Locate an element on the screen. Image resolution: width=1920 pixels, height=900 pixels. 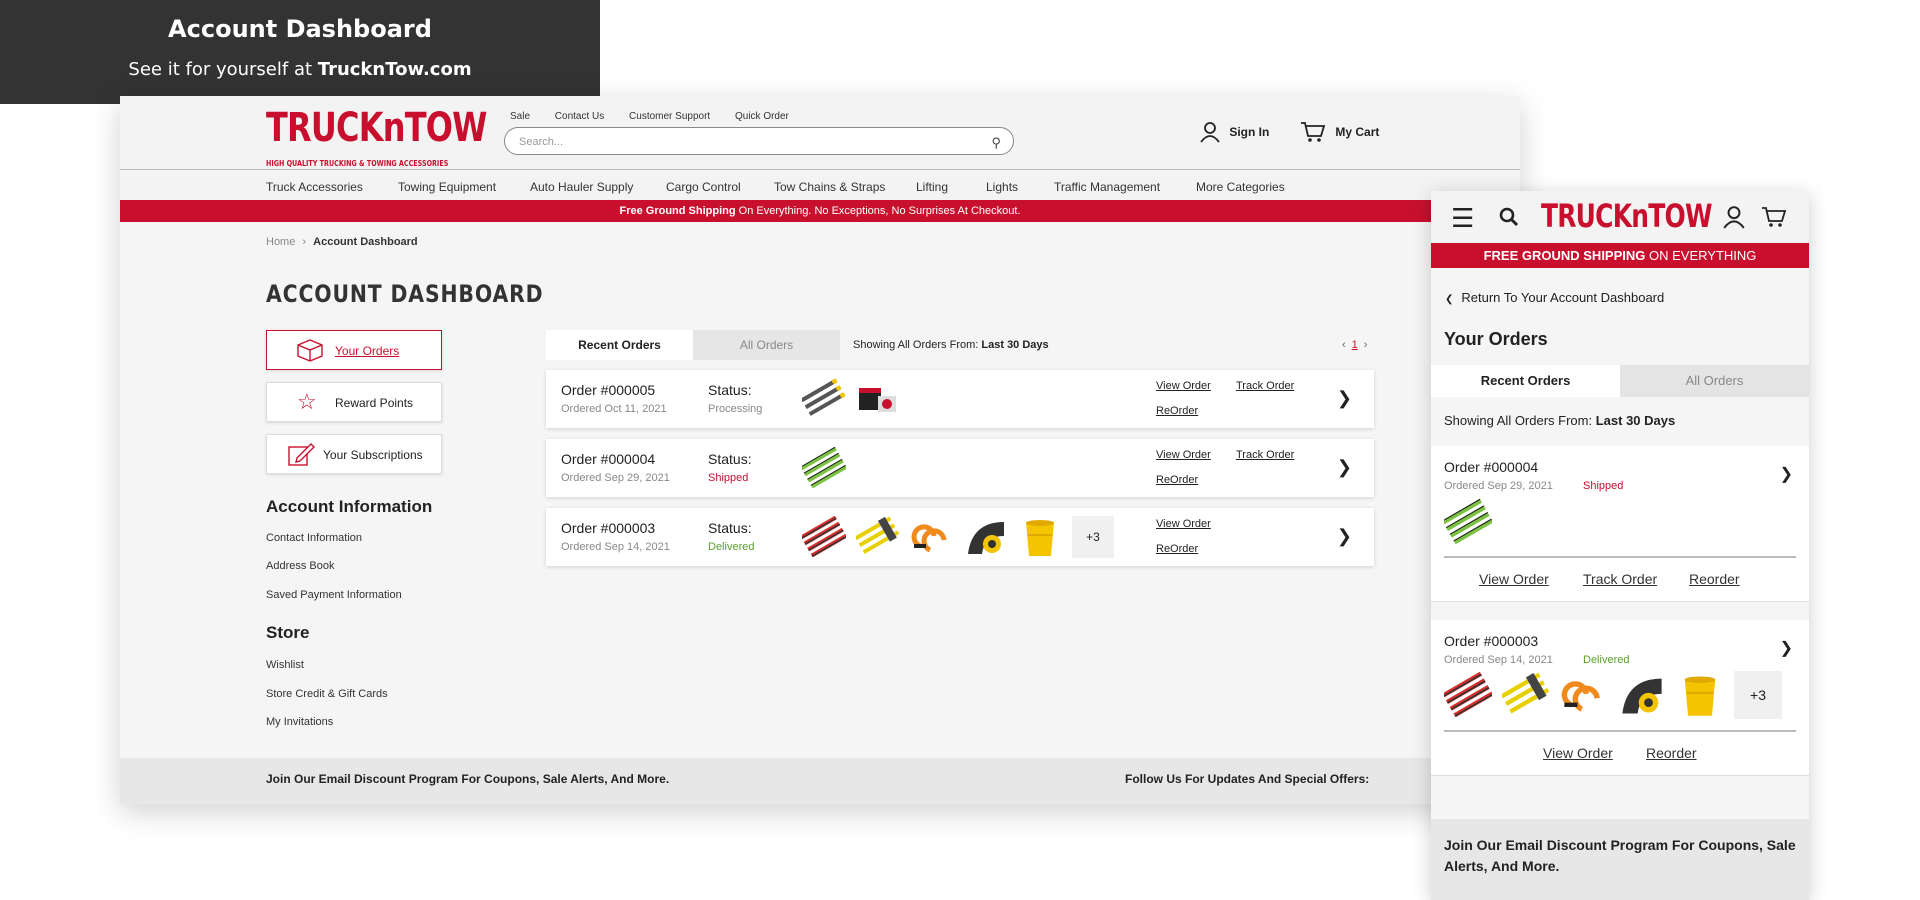
pager-prev: ‹ is located at coordinates (1344, 345).